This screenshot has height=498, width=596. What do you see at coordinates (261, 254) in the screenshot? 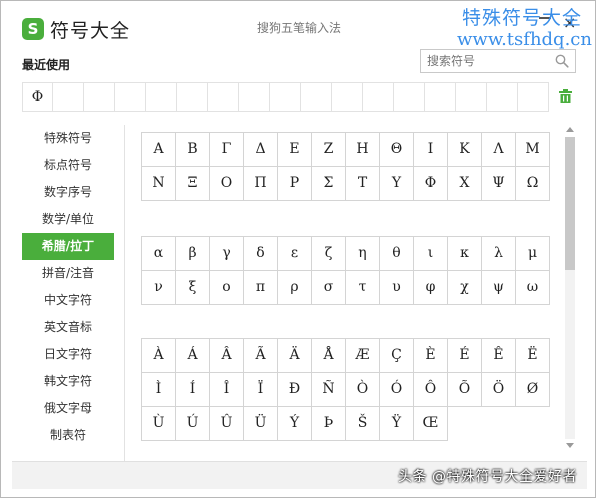
I see `symbol-cell: δ` at bounding box center [261, 254].